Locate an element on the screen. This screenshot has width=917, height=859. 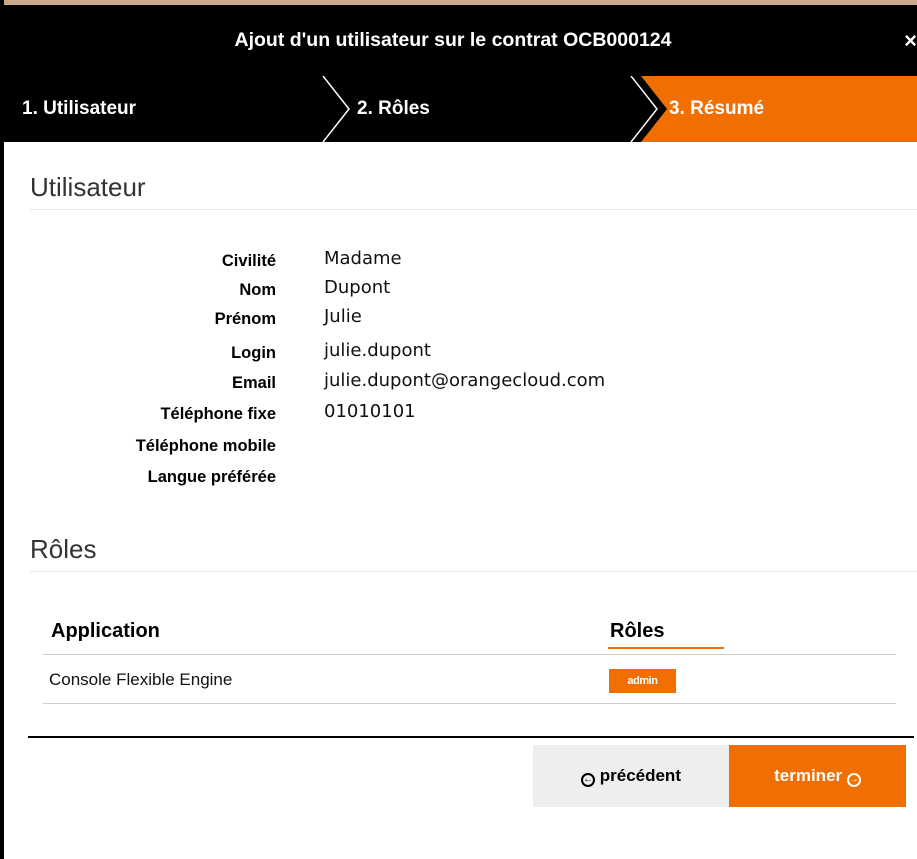
detail-label: Nom is located at coordinates (257, 290).